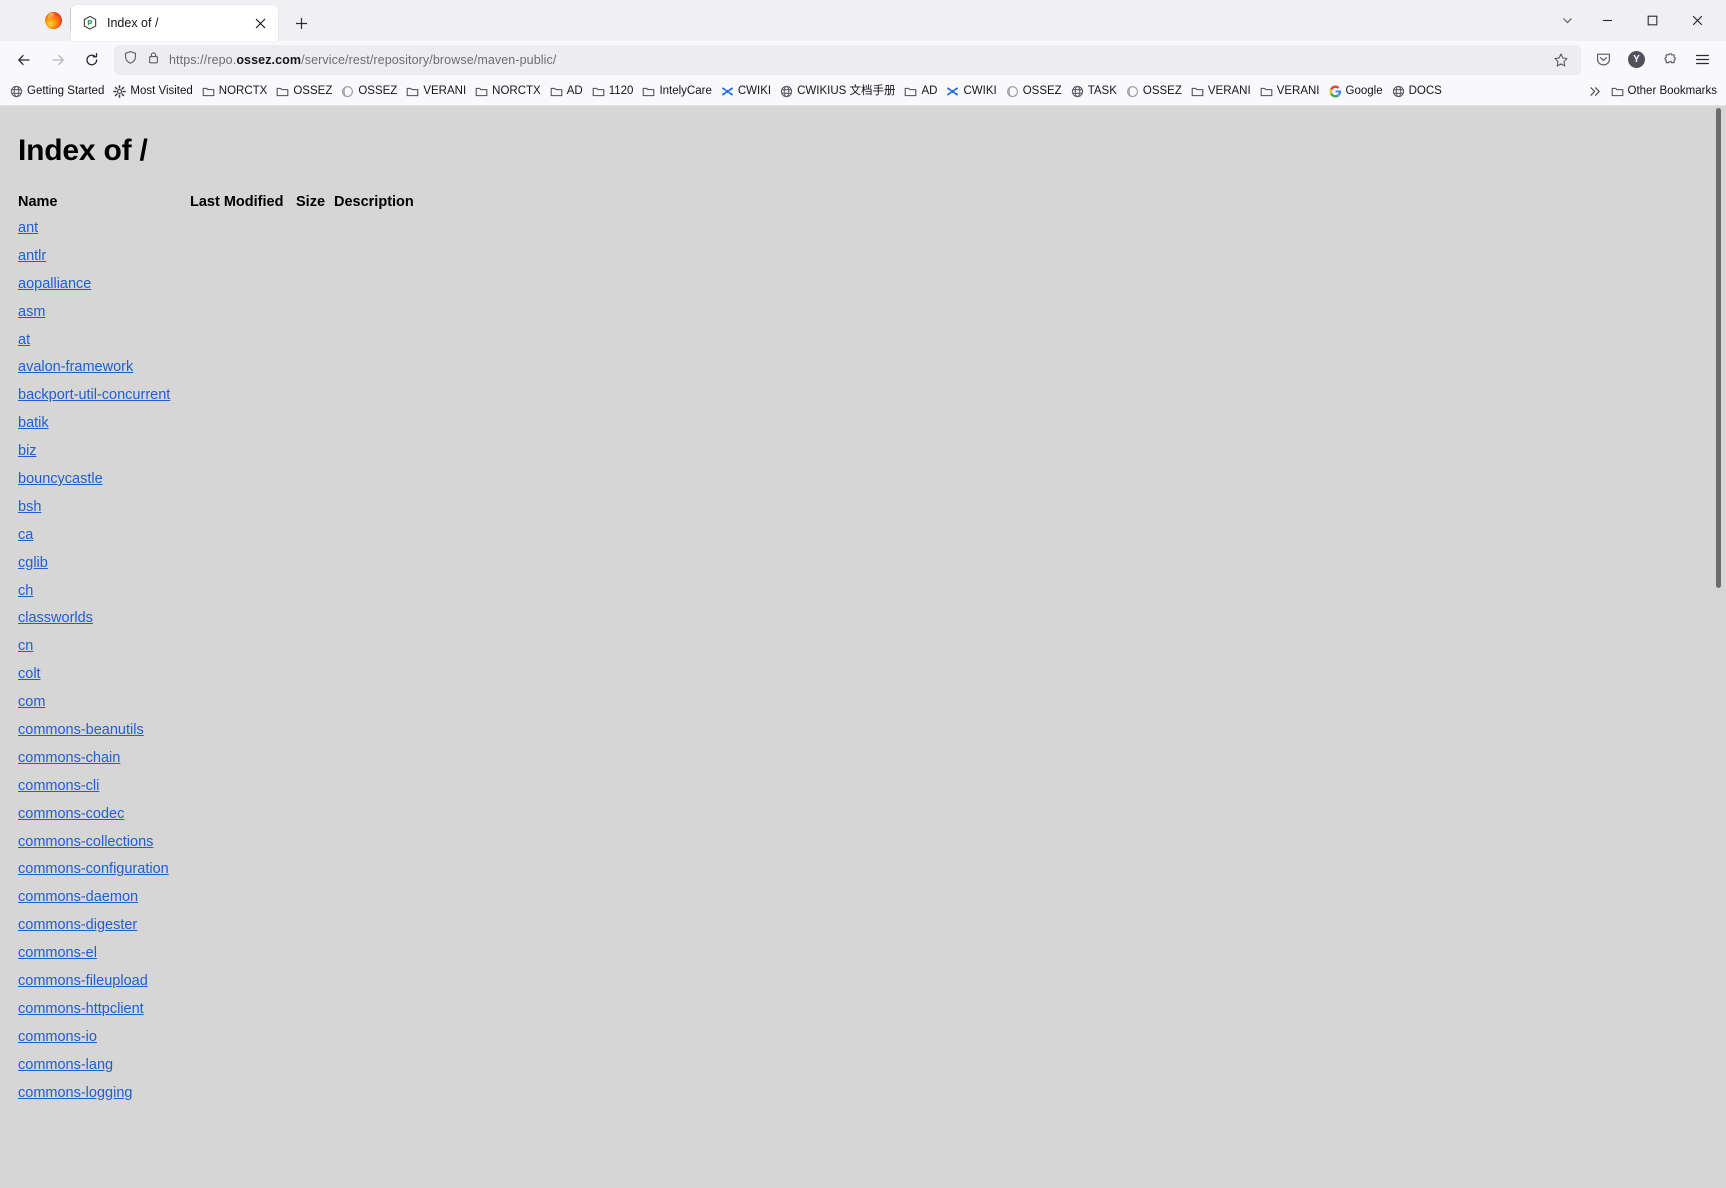 The height and width of the screenshot is (1188, 1726). What do you see at coordinates (83, 981) in the screenshot?
I see `directory-link: commons-fileupload` at bounding box center [83, 981].